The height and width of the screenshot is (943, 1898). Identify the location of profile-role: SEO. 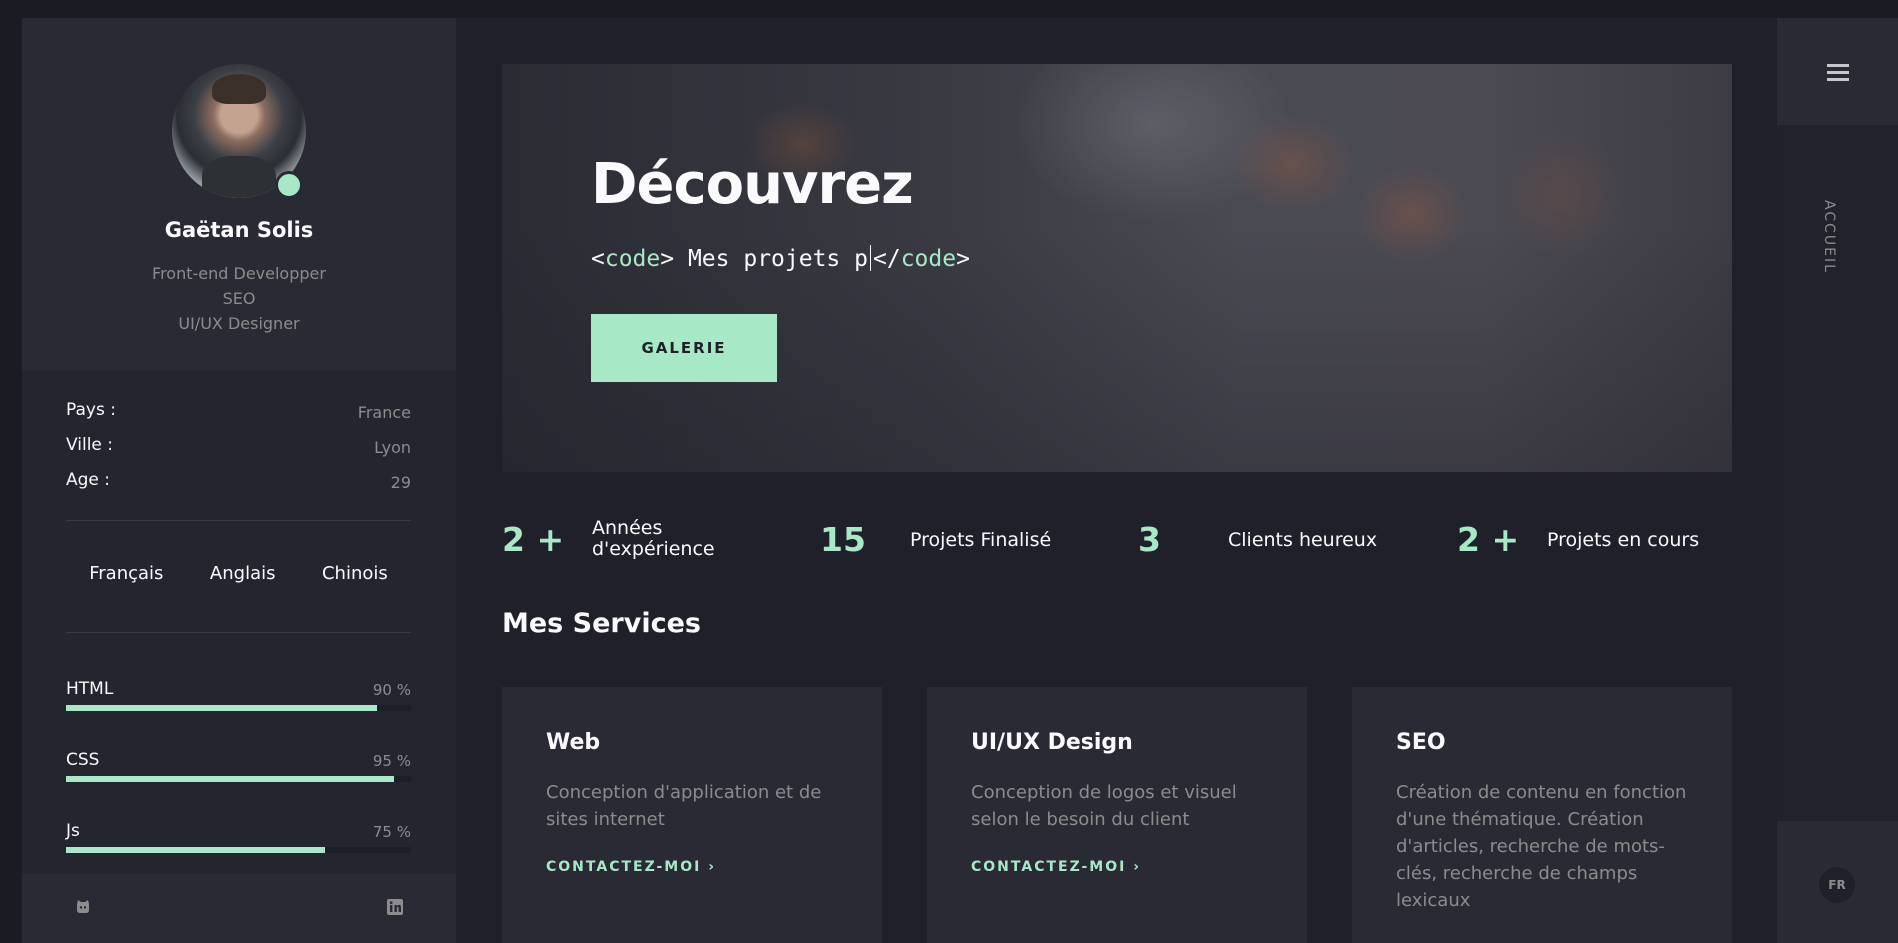
(239, 298).